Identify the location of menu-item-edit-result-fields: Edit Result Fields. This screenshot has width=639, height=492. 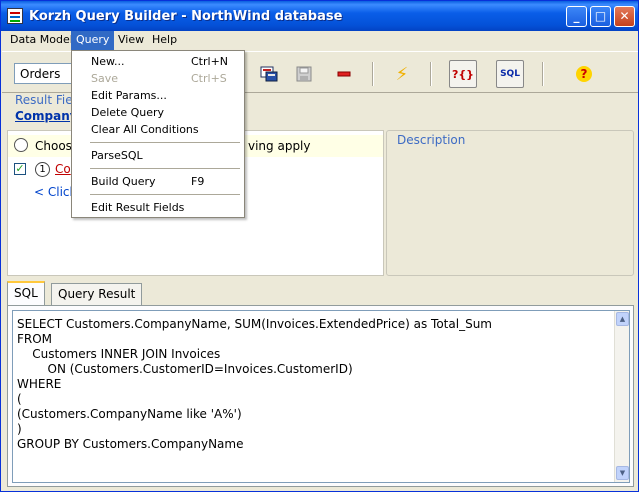
(158, 207).